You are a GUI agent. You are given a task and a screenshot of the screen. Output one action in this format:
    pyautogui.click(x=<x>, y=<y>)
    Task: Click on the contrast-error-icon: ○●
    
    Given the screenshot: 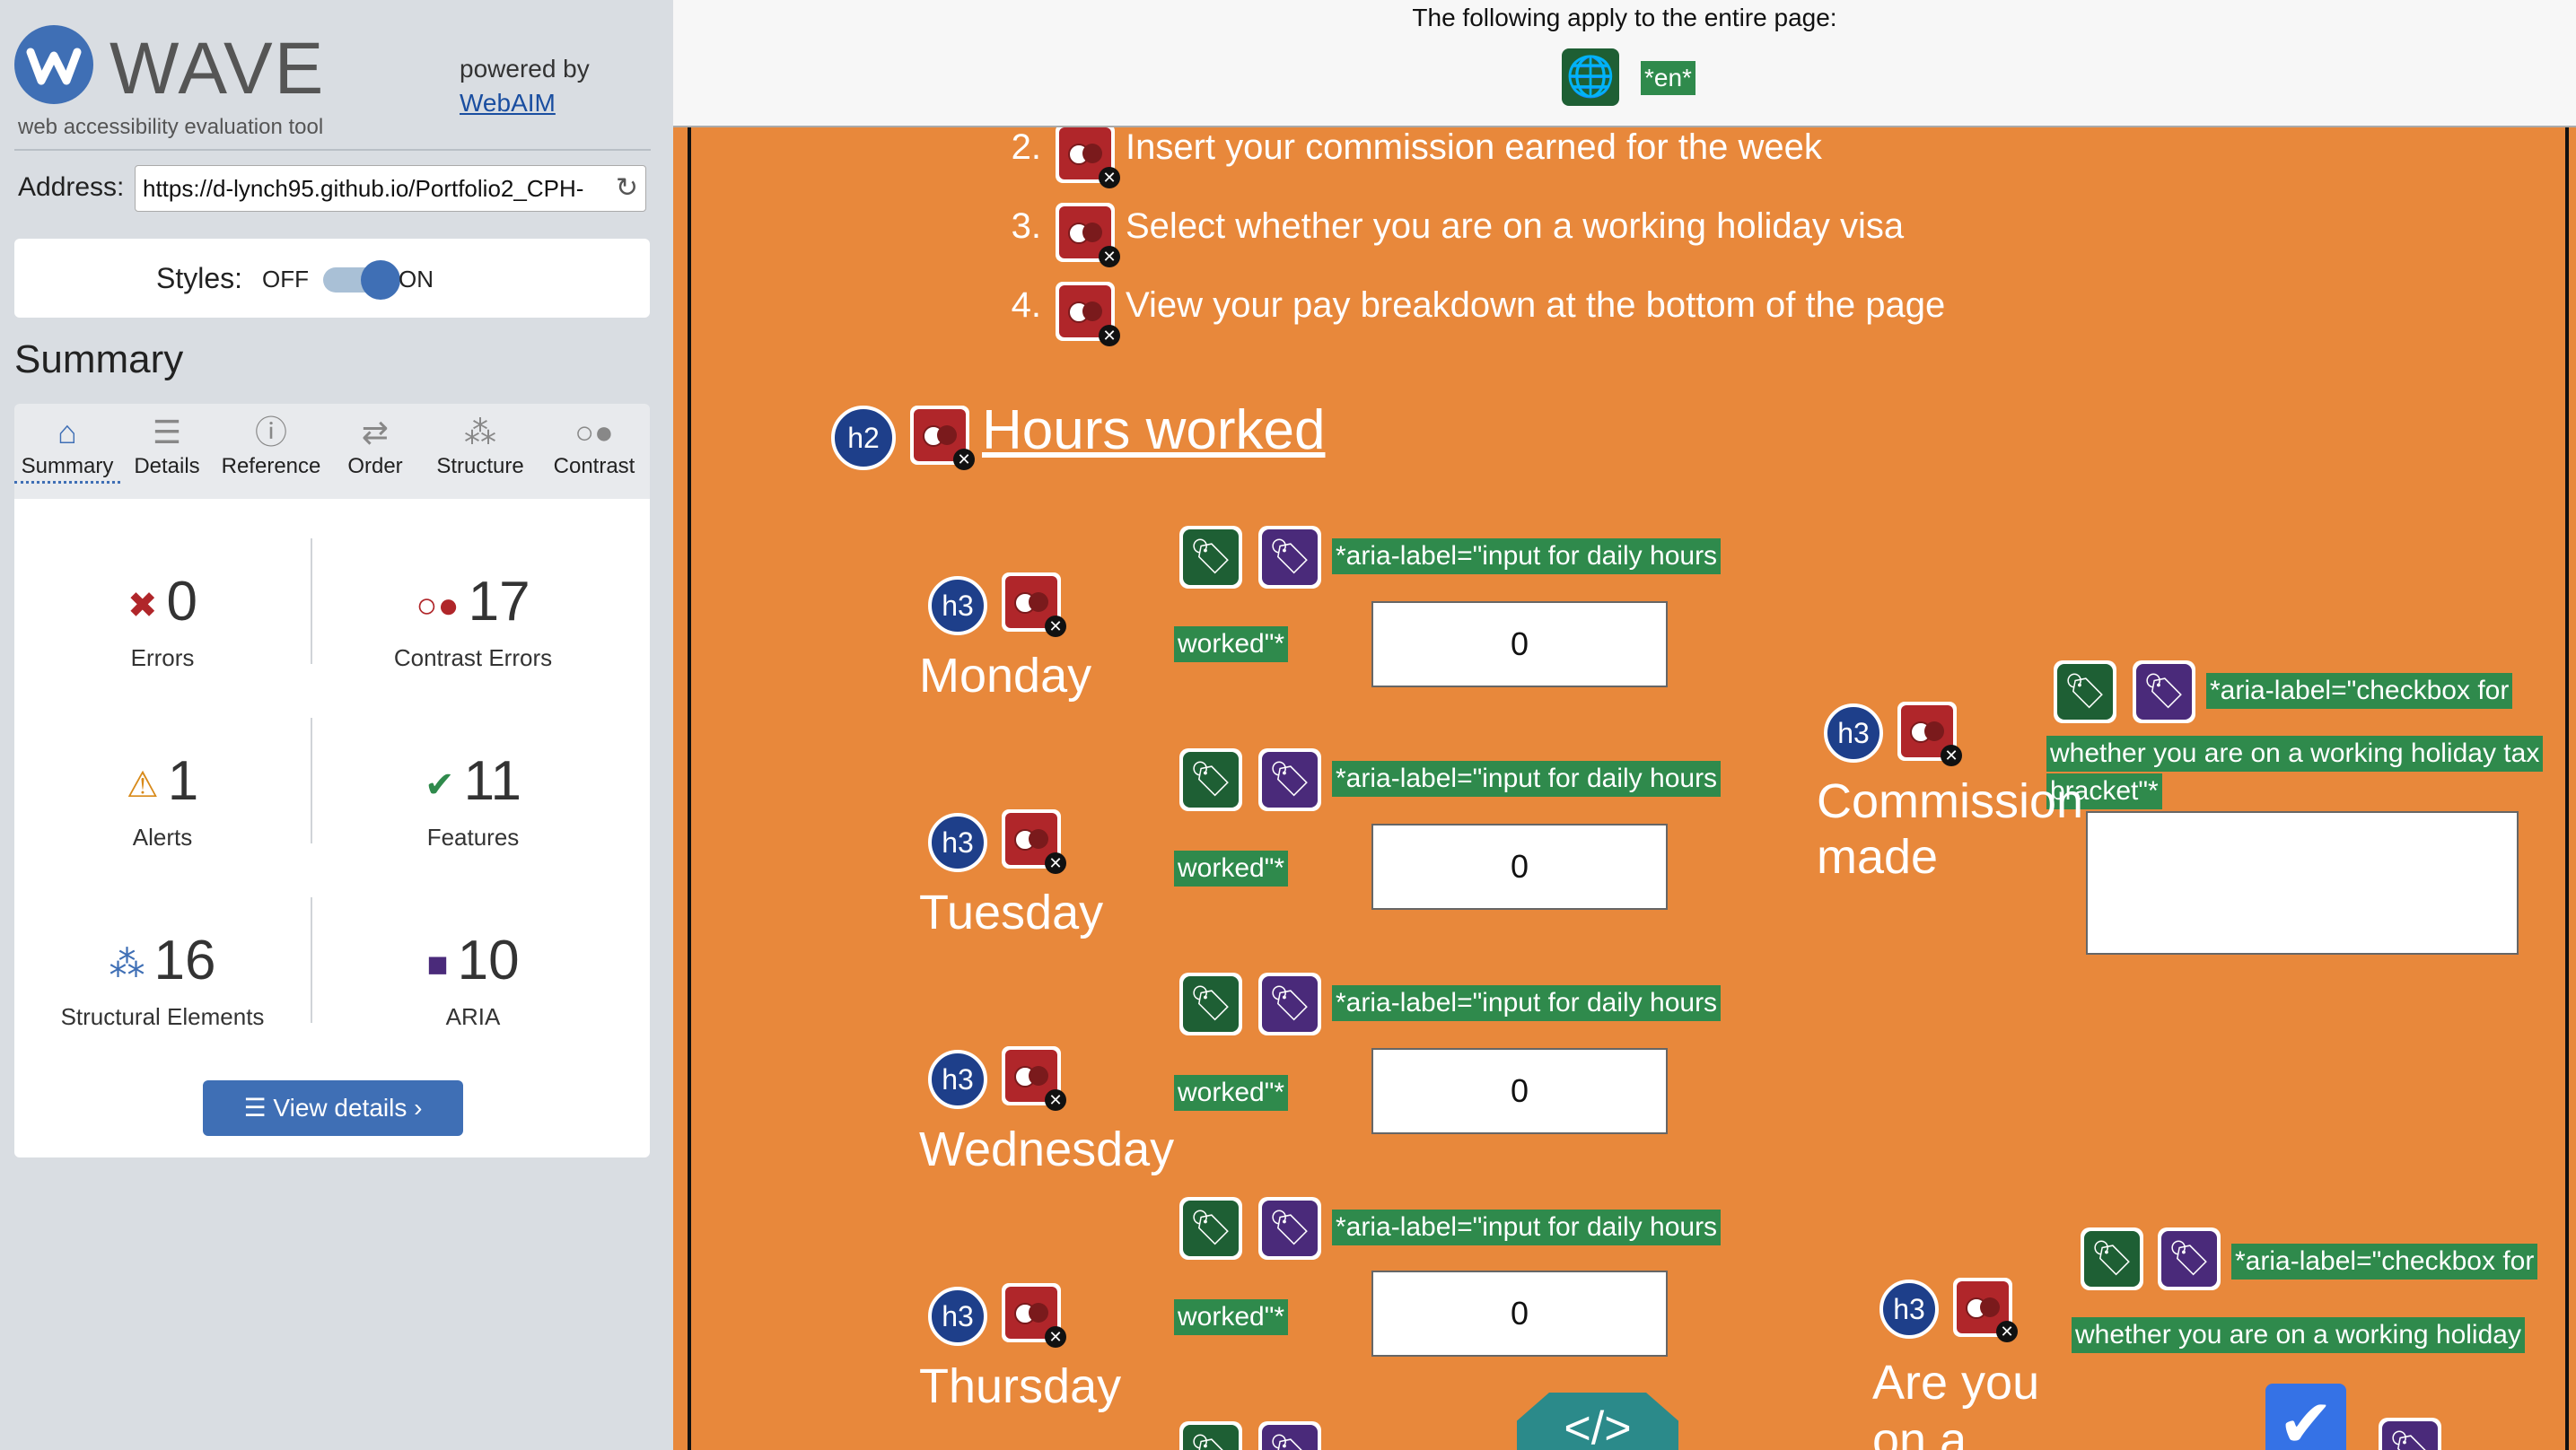 What is the action you would take?
    pyautogui.click(x=438, y=605)
    